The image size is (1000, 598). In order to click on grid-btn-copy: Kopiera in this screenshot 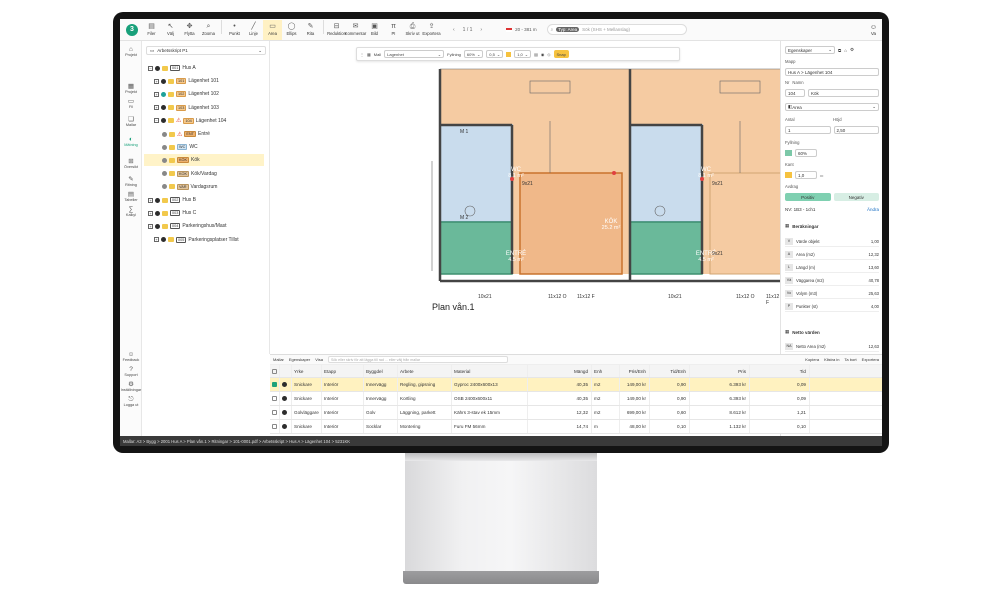, I will do `click(812, 359)`.